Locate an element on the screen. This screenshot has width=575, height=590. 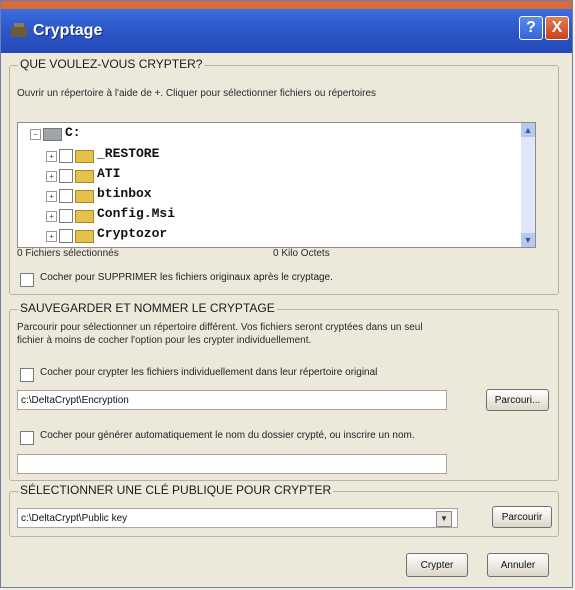
folder-name-input is located at coordinates (232, 464).